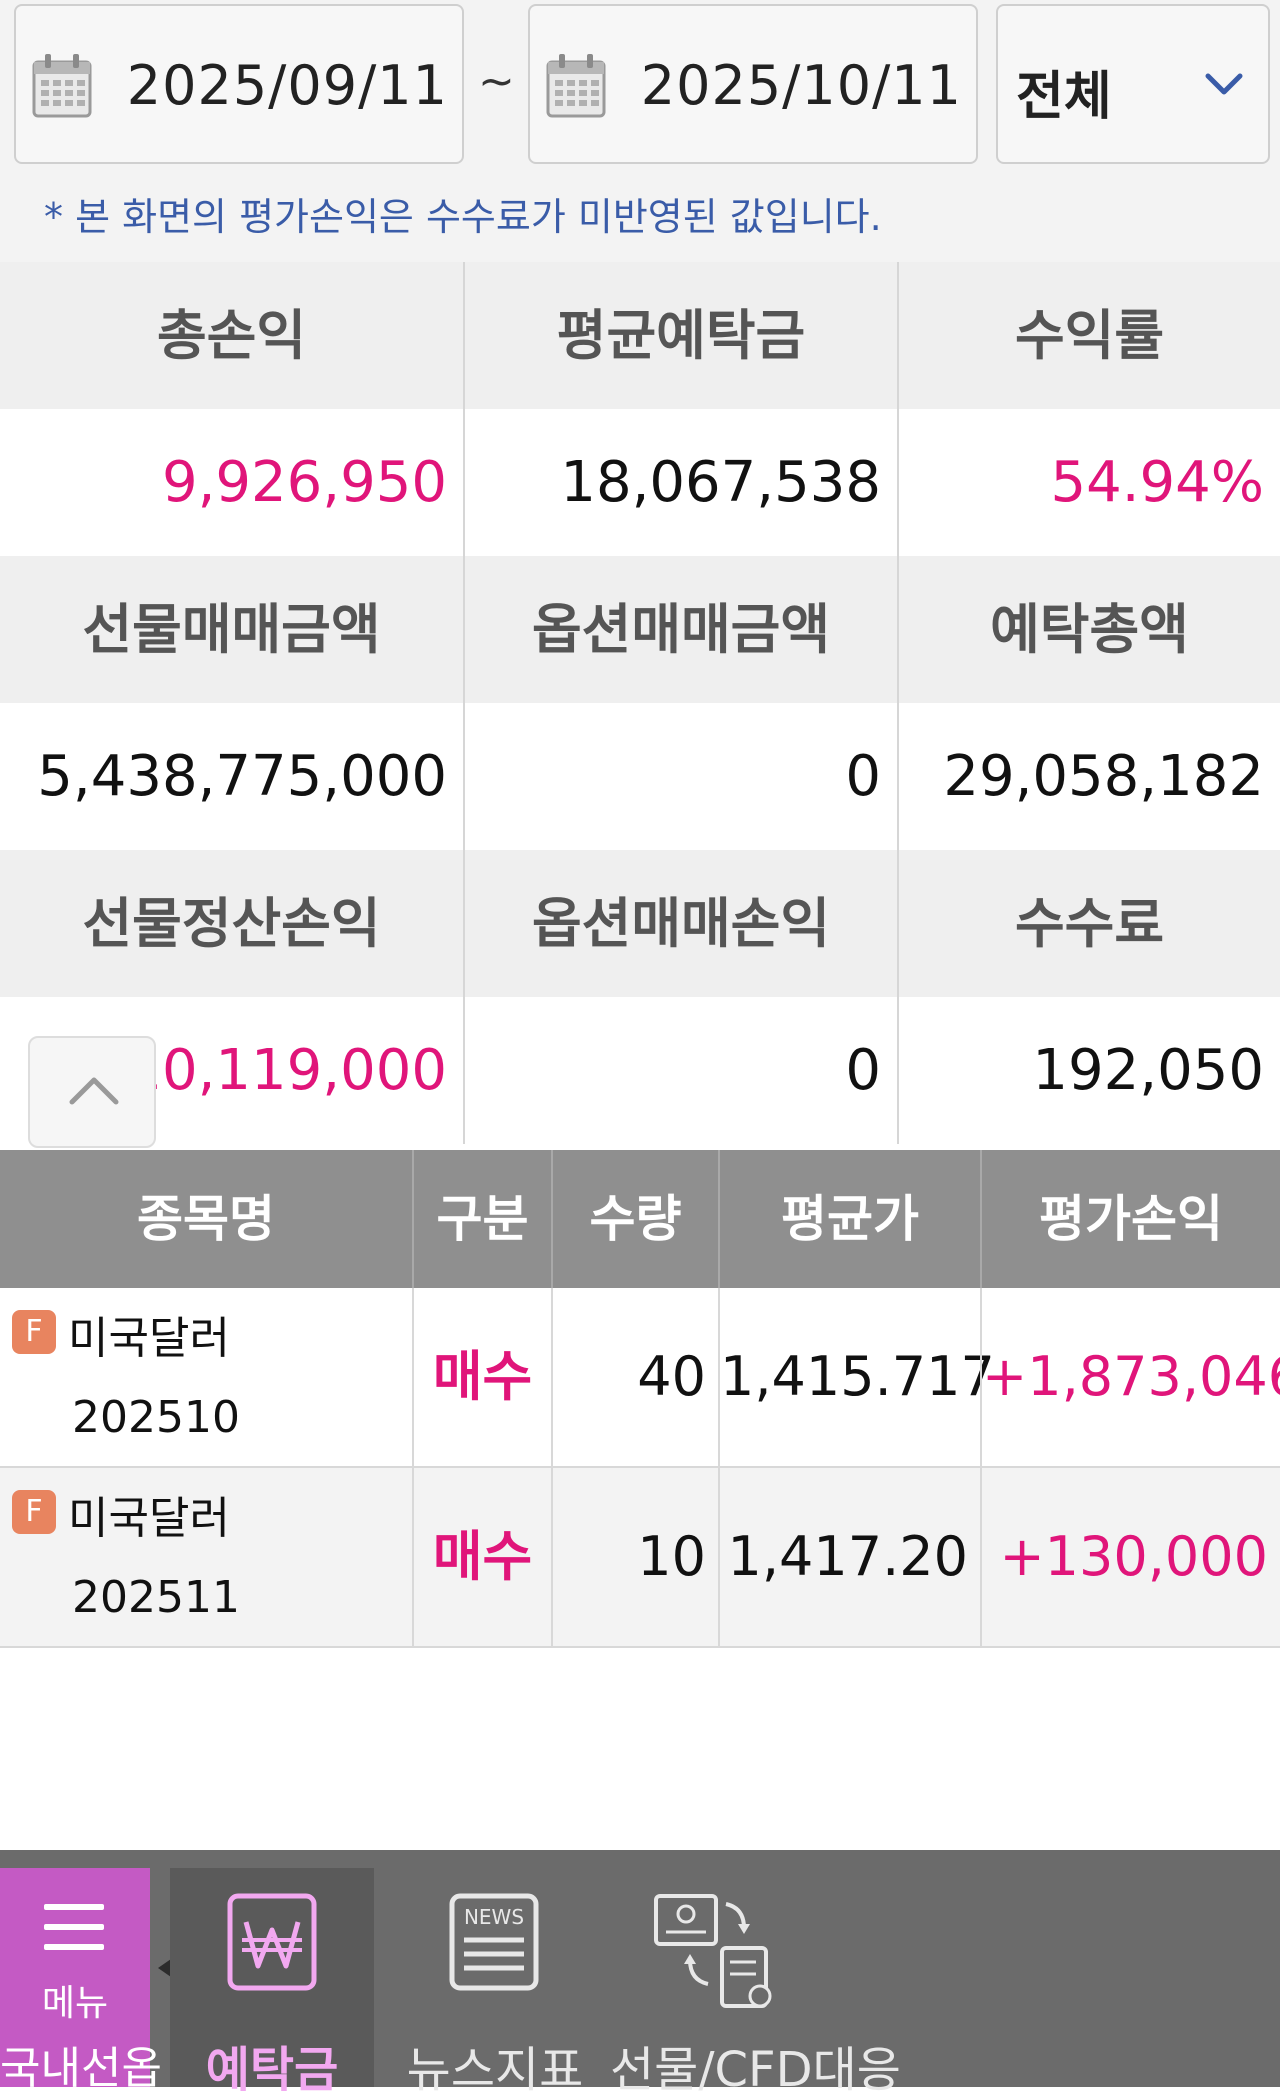  I want to click on eval-pl-cell: +1,873,046, so click(1130, 1377).